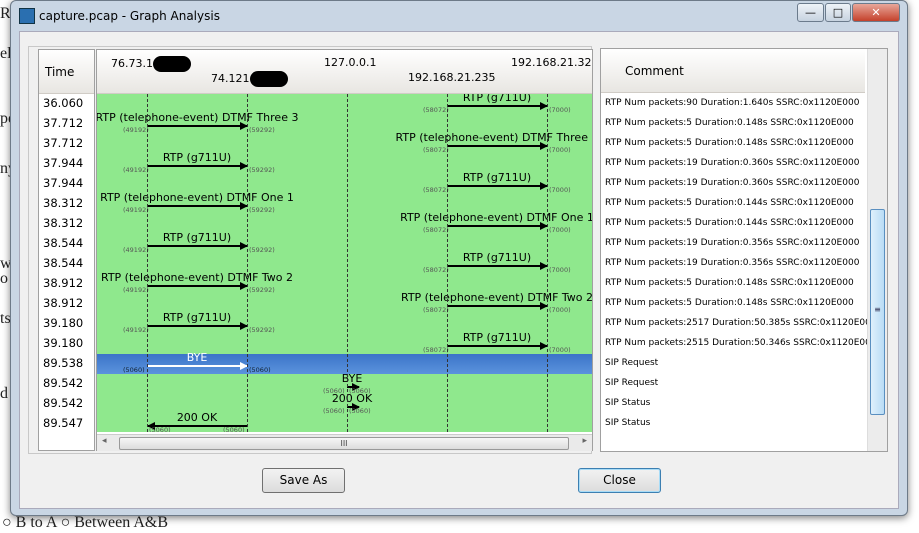 The height and width of the screenshot is (533, 919). I want to click on radio-label: Between A&B, so click(121, 522).